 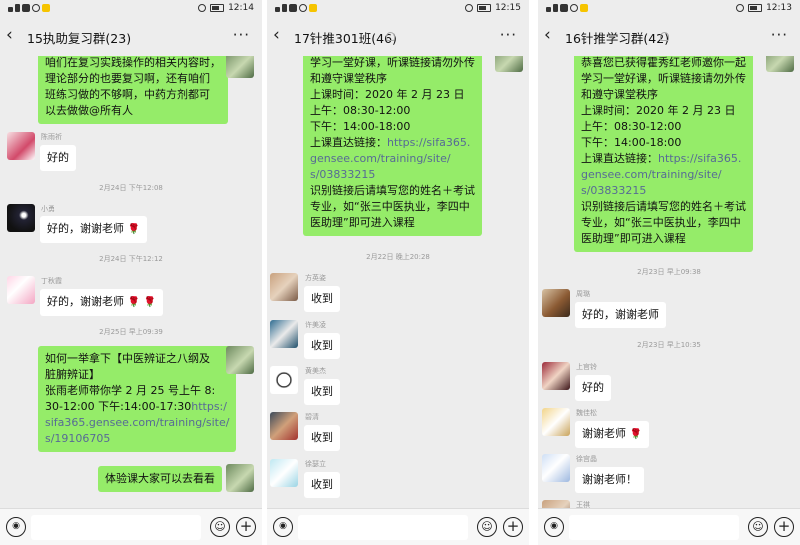 What do you see at coordinates (398, 257) in the screenshot?
I see `timestamp: 2月22日 晚上20:28` at bounding box center [398, 257].